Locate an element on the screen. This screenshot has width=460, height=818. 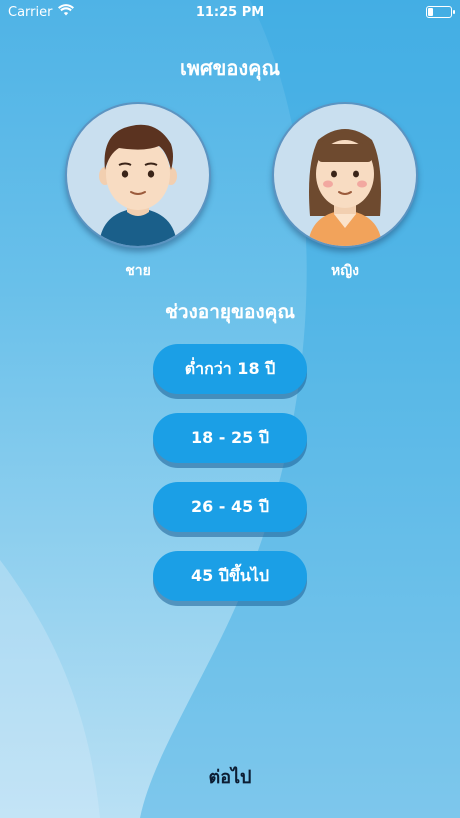
female-avatar-icon is located at coordinates (345, 187).